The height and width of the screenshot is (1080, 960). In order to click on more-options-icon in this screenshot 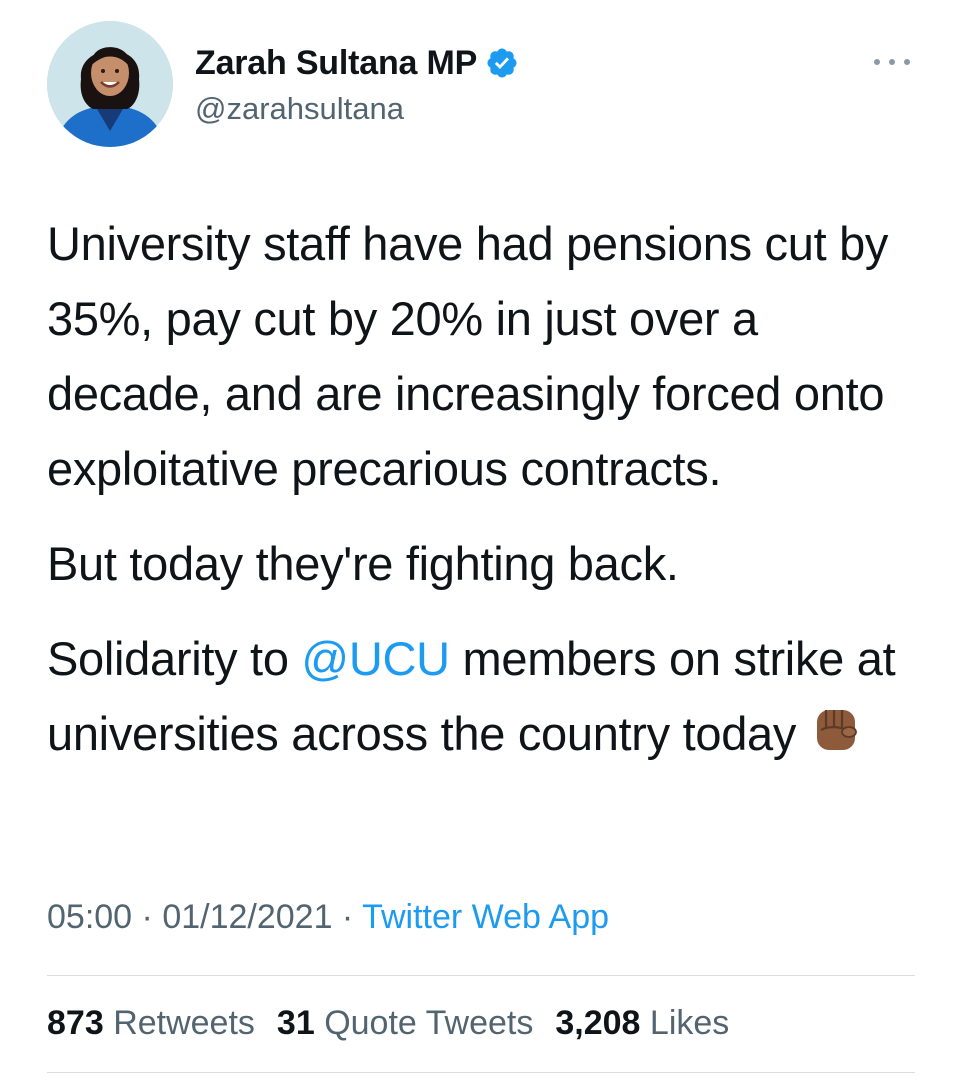, I will do `click(892, 62)`.